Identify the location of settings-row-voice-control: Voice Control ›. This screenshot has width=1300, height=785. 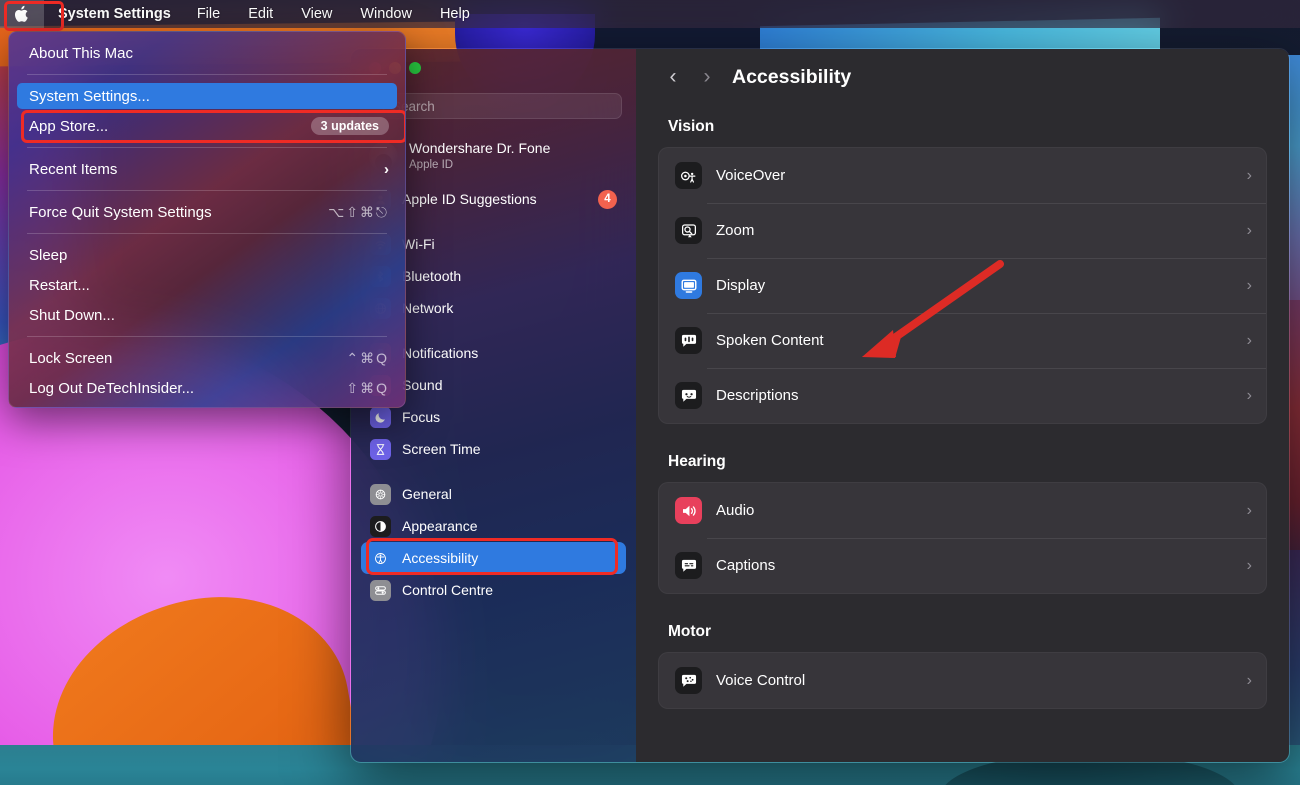
(962, 680).